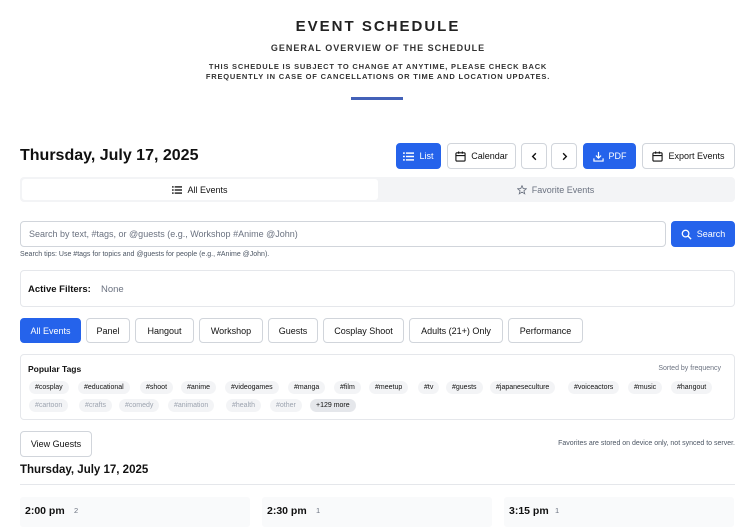 The height and width of the screenshot is (528, 756). I want to click on category-adults-only: Adults (21+) Only, so click(456, 330).